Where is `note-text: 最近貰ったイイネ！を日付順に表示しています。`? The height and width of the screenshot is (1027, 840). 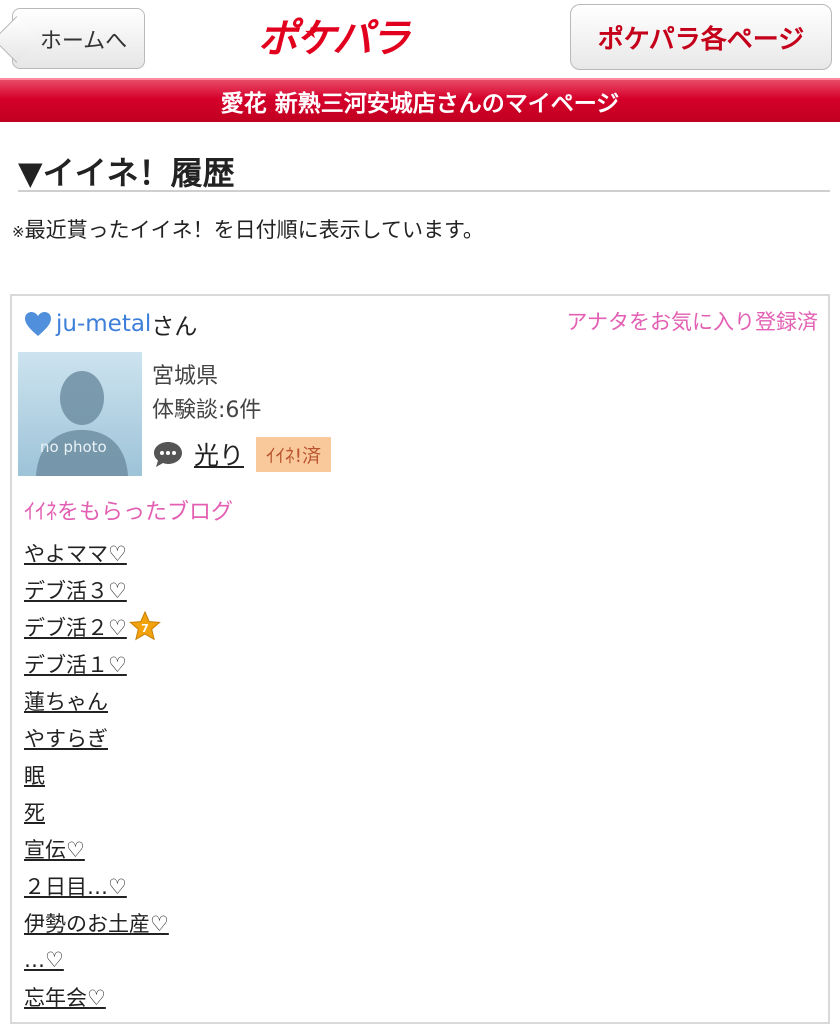 note-text: 最近貰ったイイネ！を日付順に表示しています。 is located at coordinates (254, 230).